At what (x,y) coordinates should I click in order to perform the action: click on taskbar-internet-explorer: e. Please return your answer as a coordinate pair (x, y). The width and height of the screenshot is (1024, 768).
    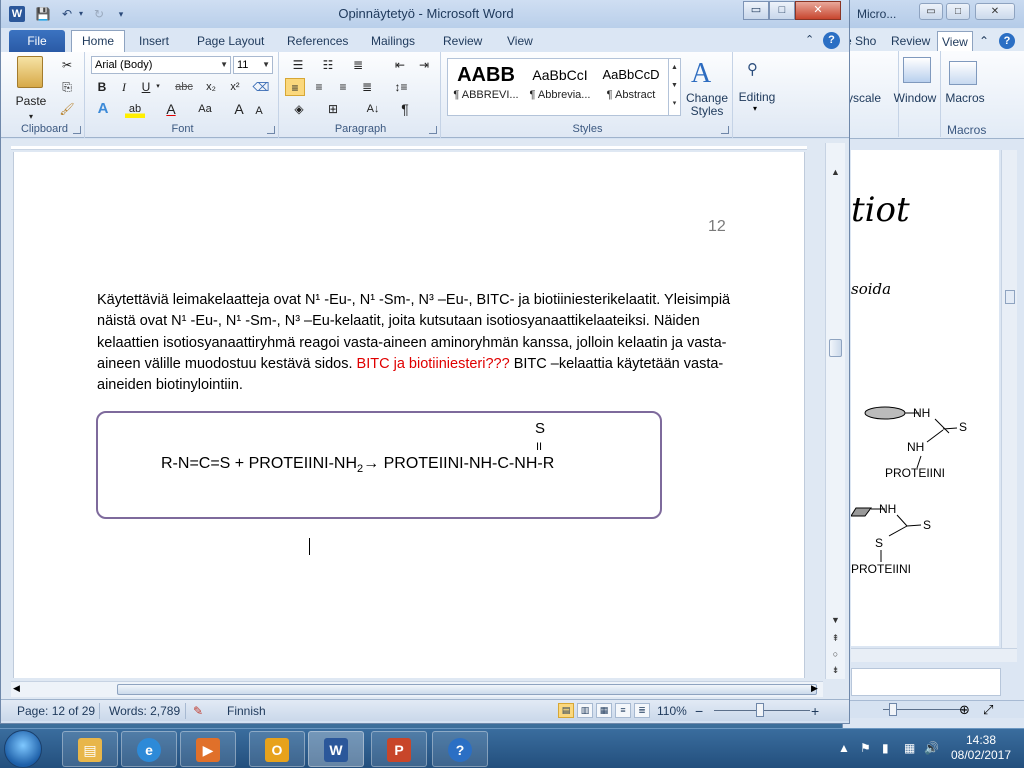
    Looking at the image, I should click on (149, 749).